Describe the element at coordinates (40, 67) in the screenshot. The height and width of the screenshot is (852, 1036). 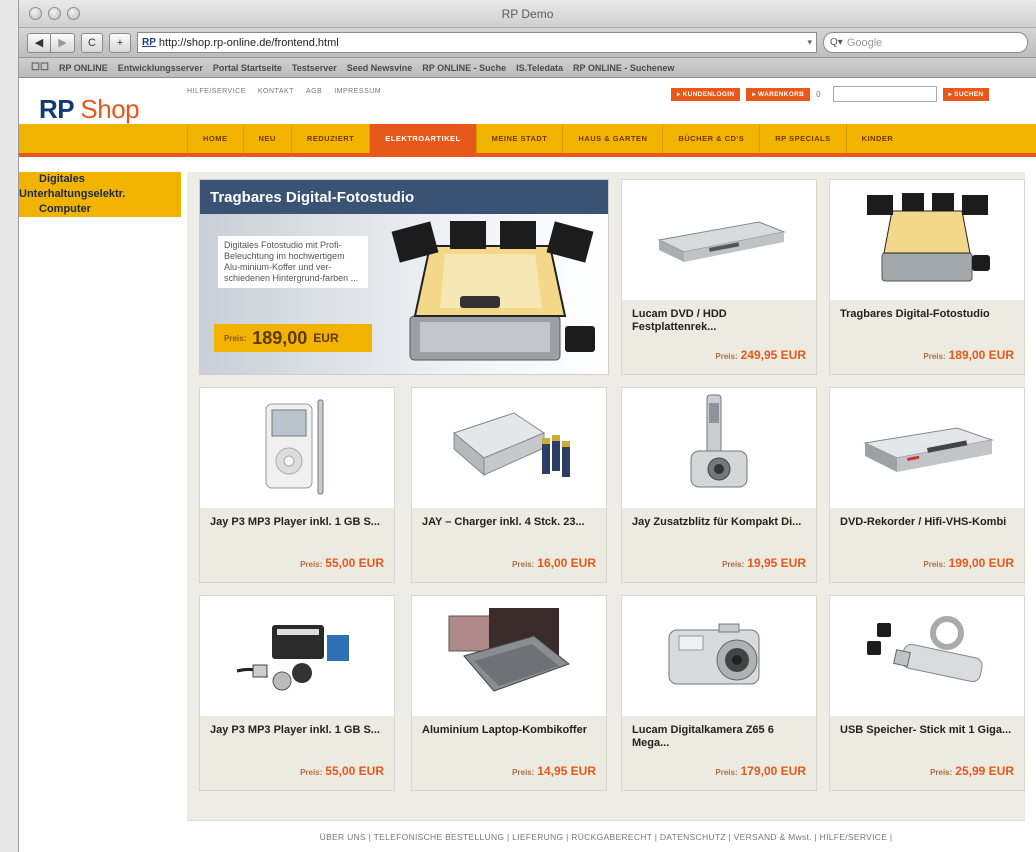
I see `bookmarks-book-icon: ☐☐` at that location.